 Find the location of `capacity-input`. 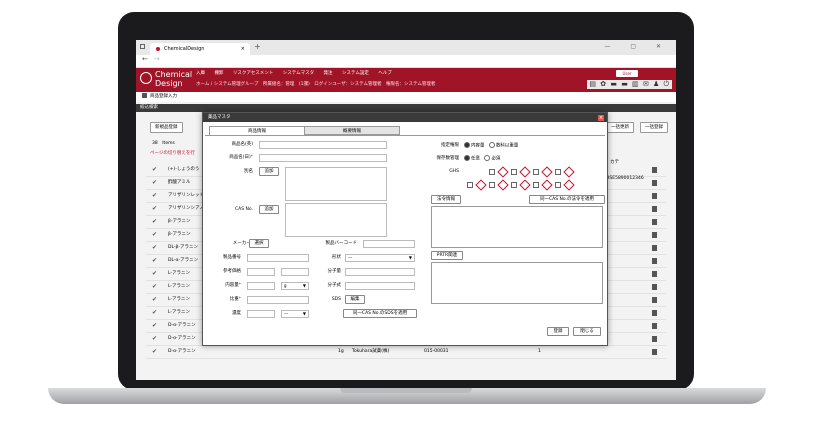

capacity-input is located at coordinates (261, 286).